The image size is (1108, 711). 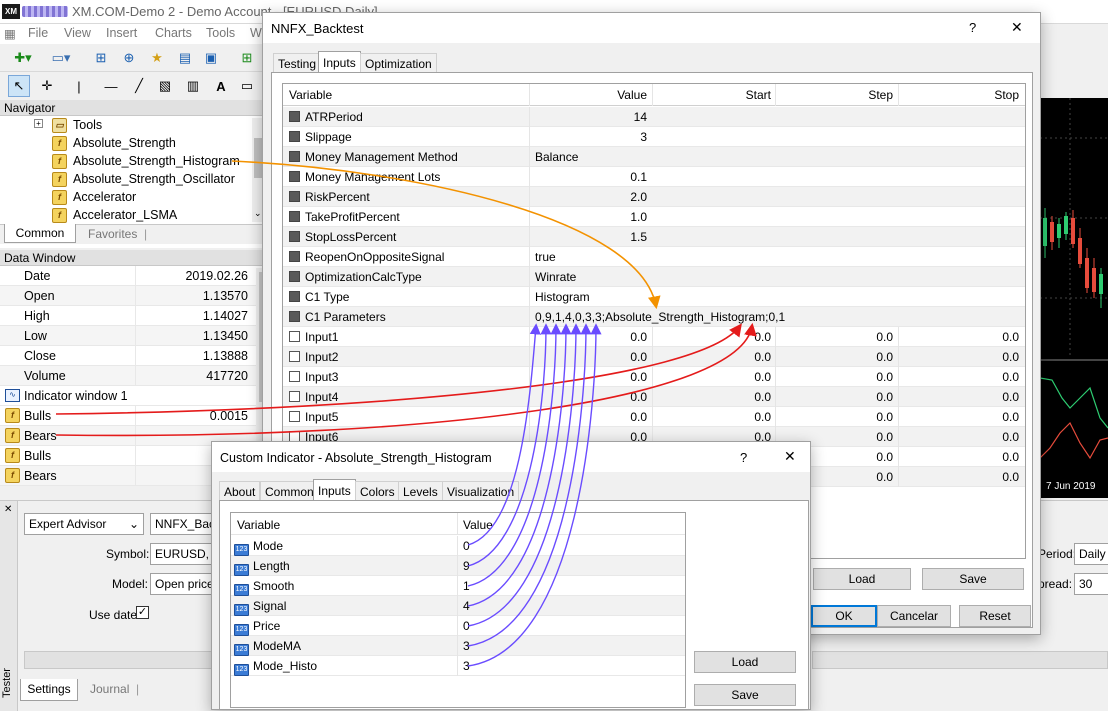 What do you see at coordinates (49, 690) in the screenshot?
I see `tab-settings: Settings` at bounding box center [49, 690].